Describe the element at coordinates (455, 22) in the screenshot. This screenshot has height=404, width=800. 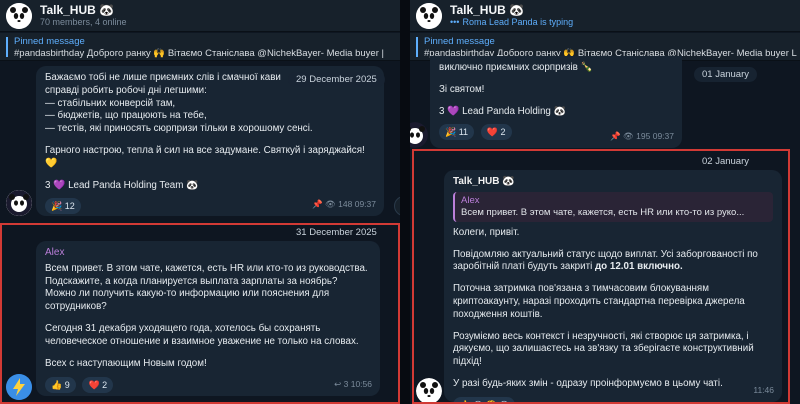
I see `typing-dots-icon: •••` at that location.